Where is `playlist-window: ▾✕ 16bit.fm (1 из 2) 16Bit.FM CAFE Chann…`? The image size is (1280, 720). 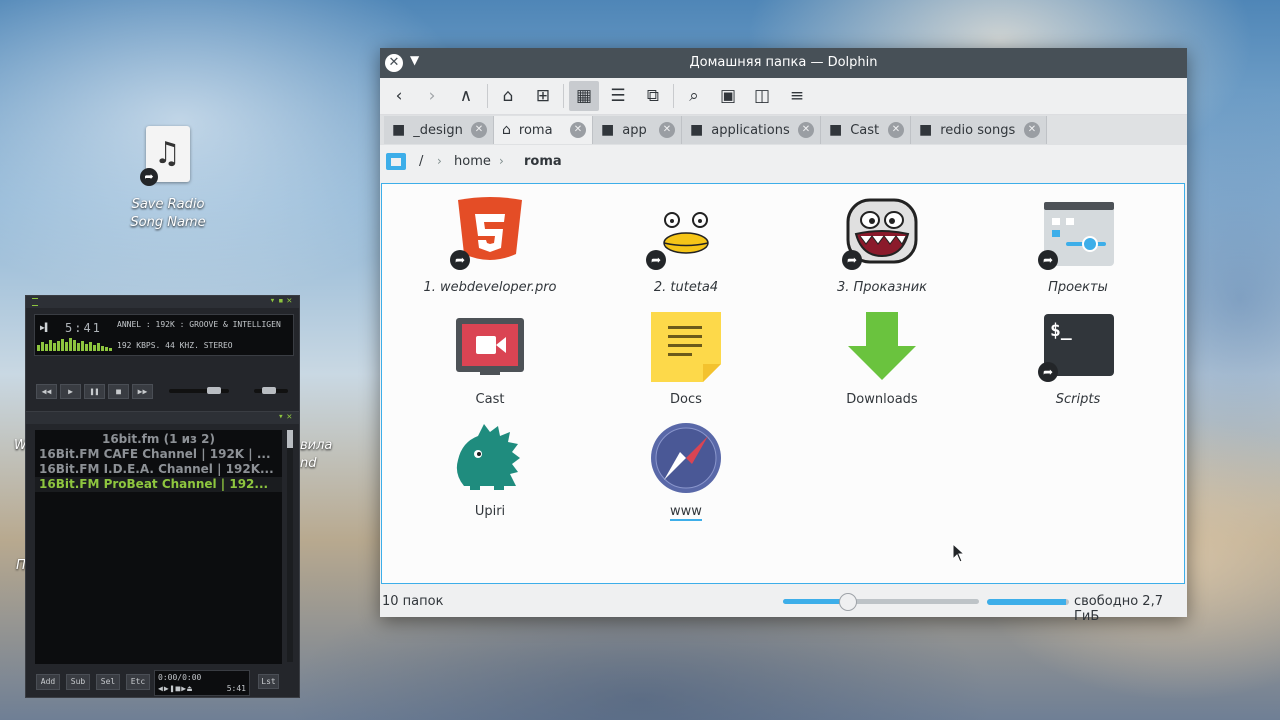 playlist-window: ▾✕ 16bit.fm (1 из 2) 16Bit.FM CAFE Chann… is located at coordinates (162, 555).